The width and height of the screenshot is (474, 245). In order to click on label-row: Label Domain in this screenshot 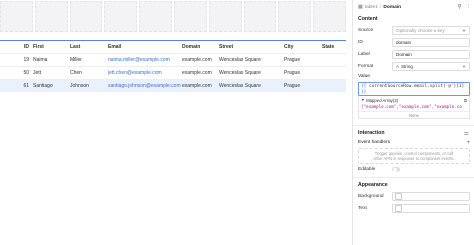, I will do `click(413, 54)`.